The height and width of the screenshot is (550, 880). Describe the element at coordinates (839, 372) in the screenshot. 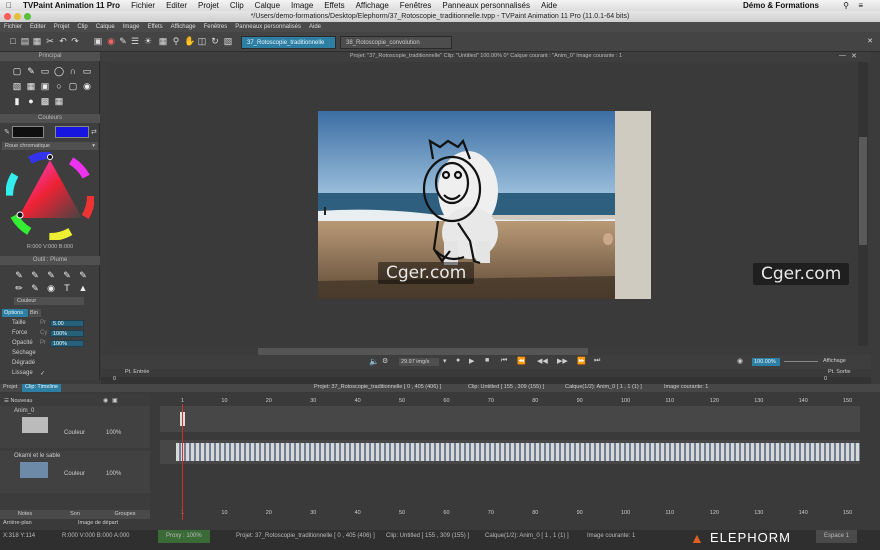

I see `pt-sortie-label: Pt. Sortie` at that location.